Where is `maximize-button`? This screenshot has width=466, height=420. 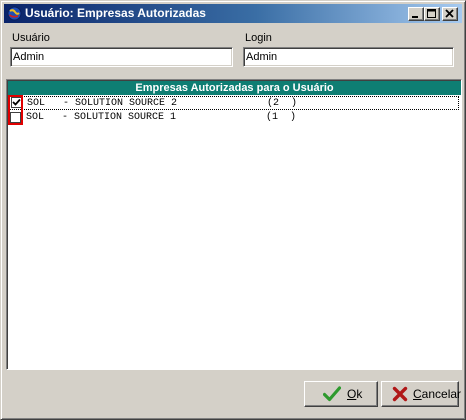 maximize-button is located at coordinates (432, 14).